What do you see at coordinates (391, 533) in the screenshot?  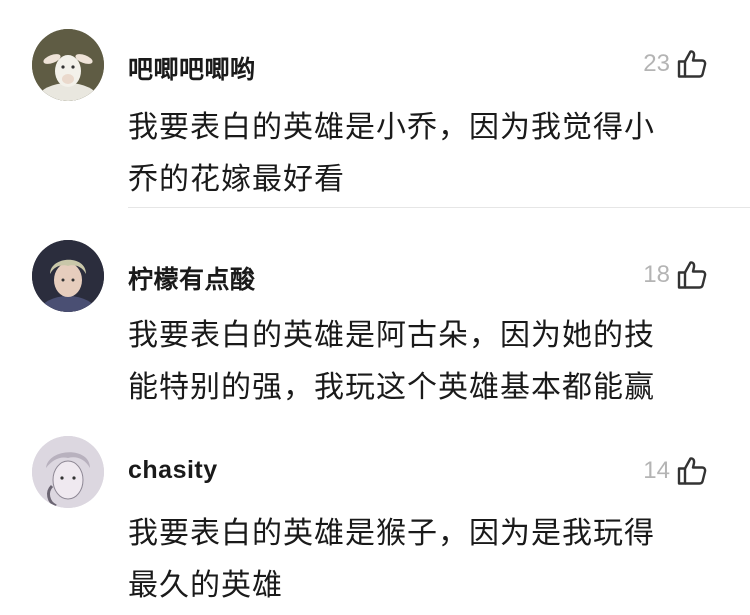 I see `comment-text-line: 我要表白的英雄是猴子，因为是我玩得` at bounding box center [391, 533].